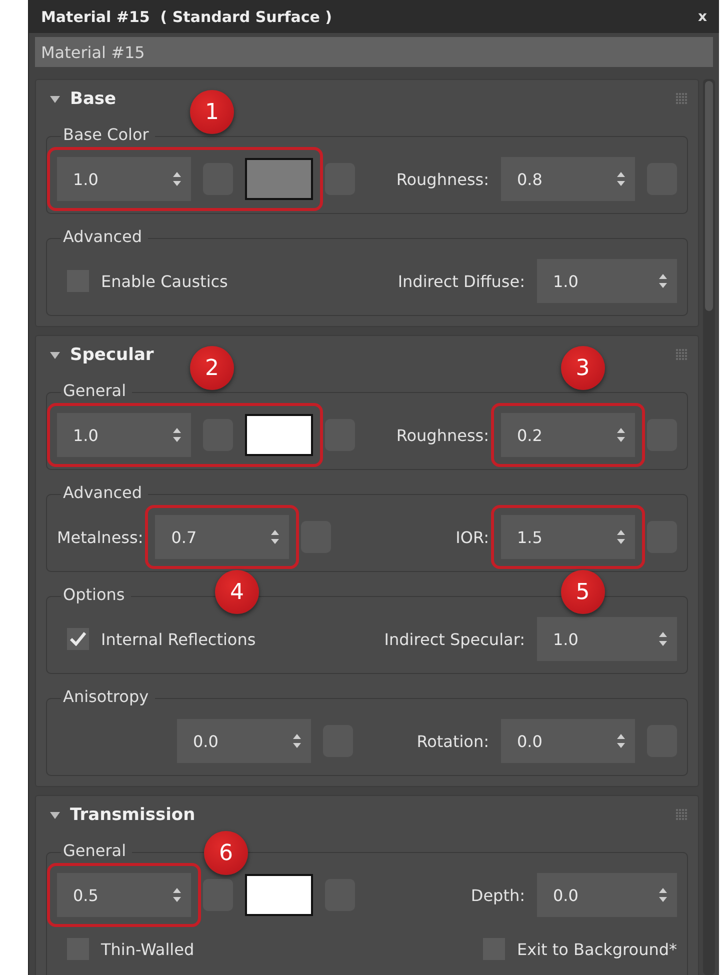 Image resolution: width=728 pixels, height=975 pixels. I want to click on field-label: Indirect Diffuse:, so click(461, 281).